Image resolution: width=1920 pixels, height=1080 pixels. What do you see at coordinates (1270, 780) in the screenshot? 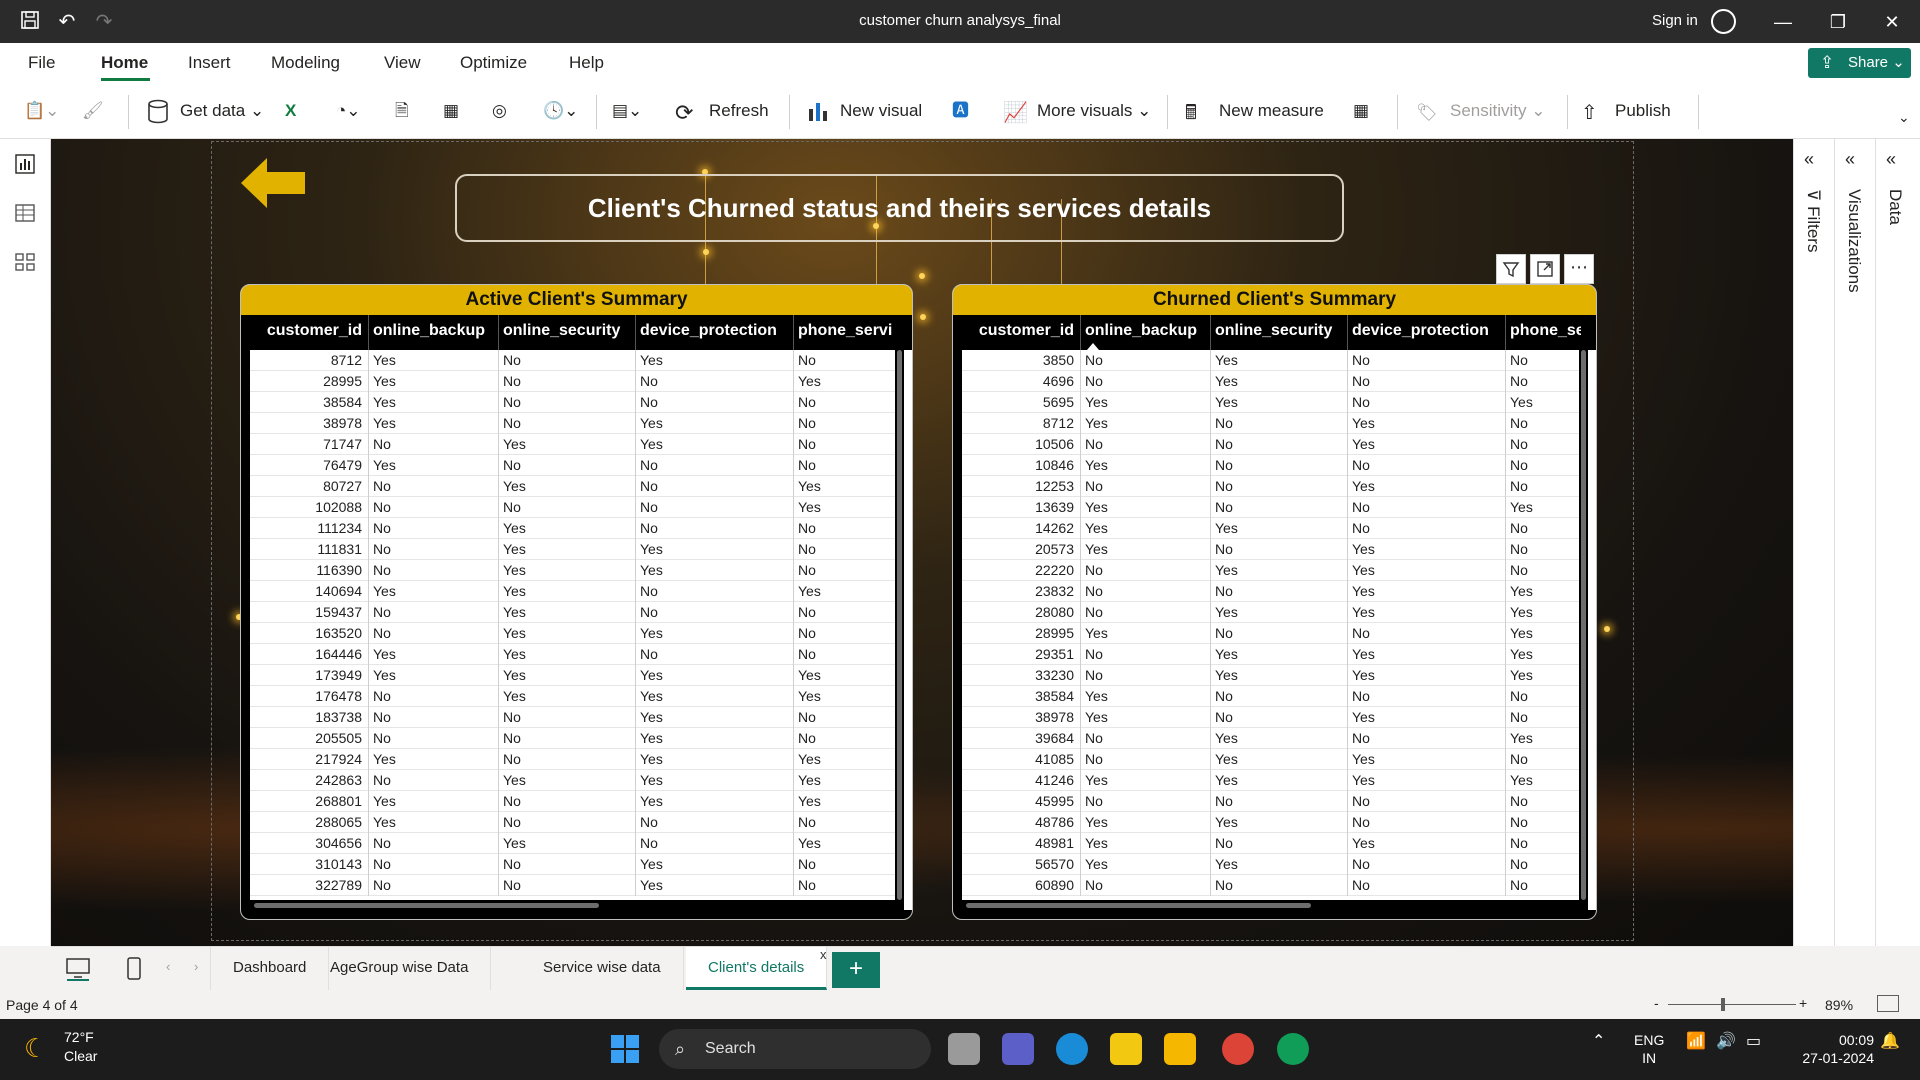
I see `table-row: 41246 Yes Yes Yes Yes` at bounding box center [1270, 780].